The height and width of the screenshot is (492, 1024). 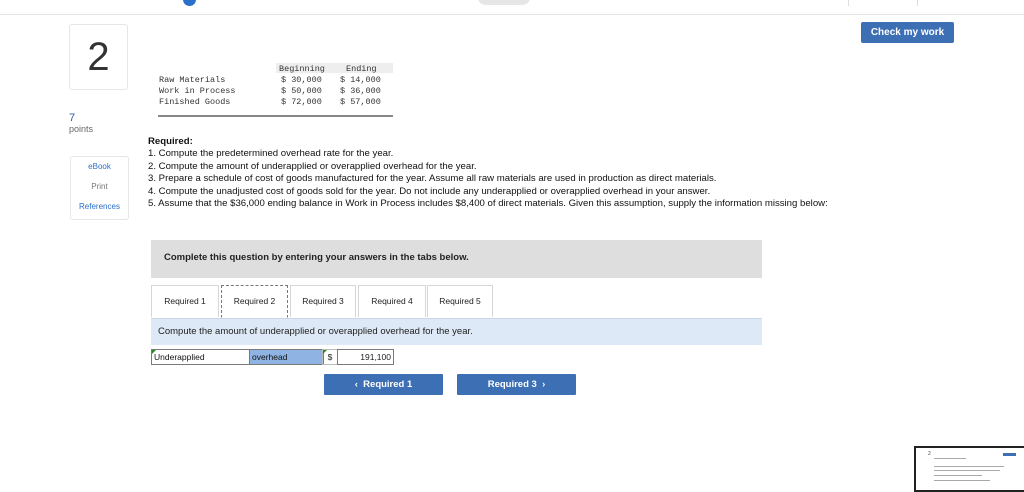 I want to click on top-bar, so click(x=512, y=7).